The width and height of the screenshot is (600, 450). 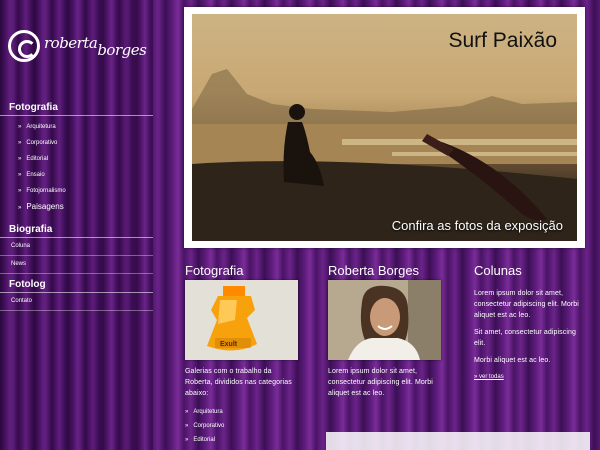 I want to click on ver-todas-link: » ver todas, so click(x=531, y=377).